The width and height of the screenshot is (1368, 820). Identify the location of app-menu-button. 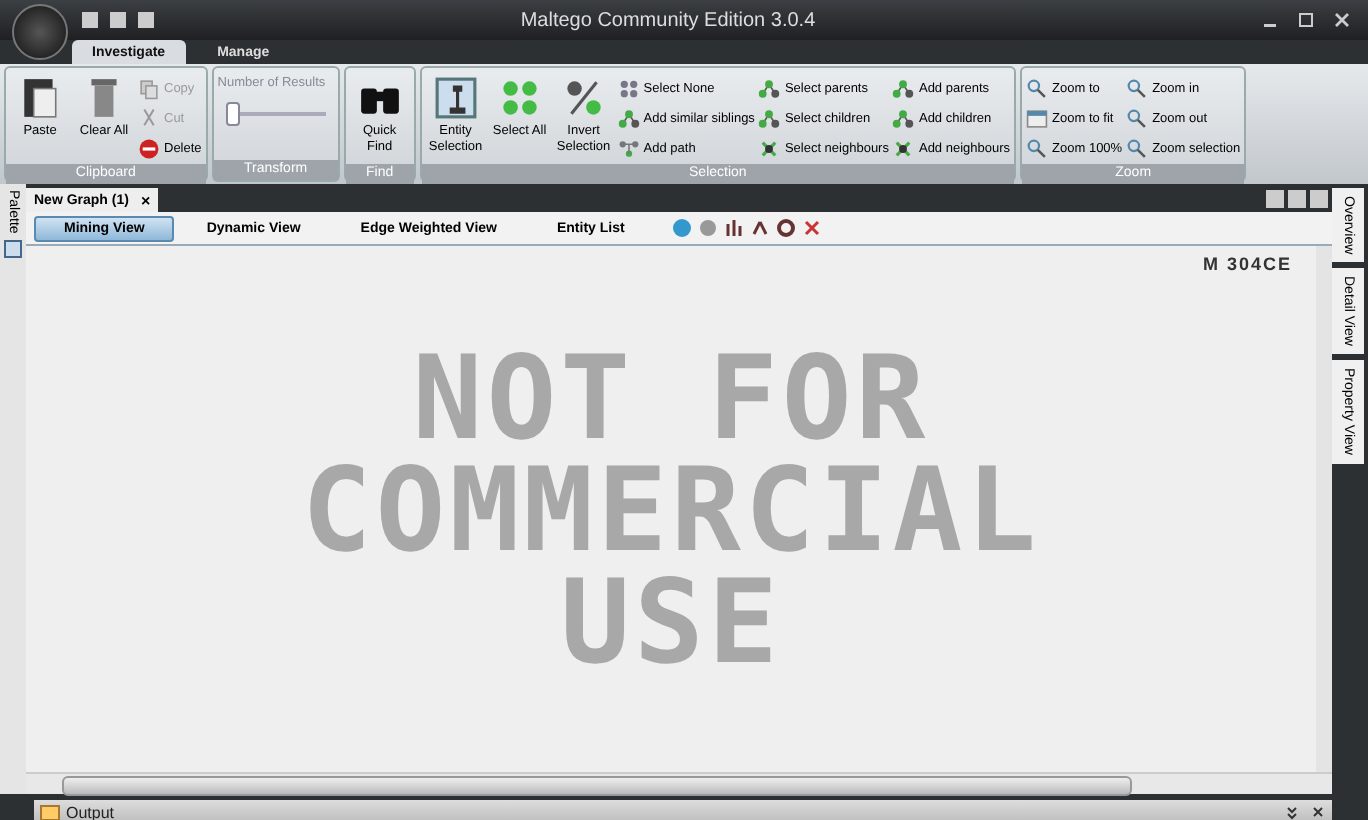
(40, 32).